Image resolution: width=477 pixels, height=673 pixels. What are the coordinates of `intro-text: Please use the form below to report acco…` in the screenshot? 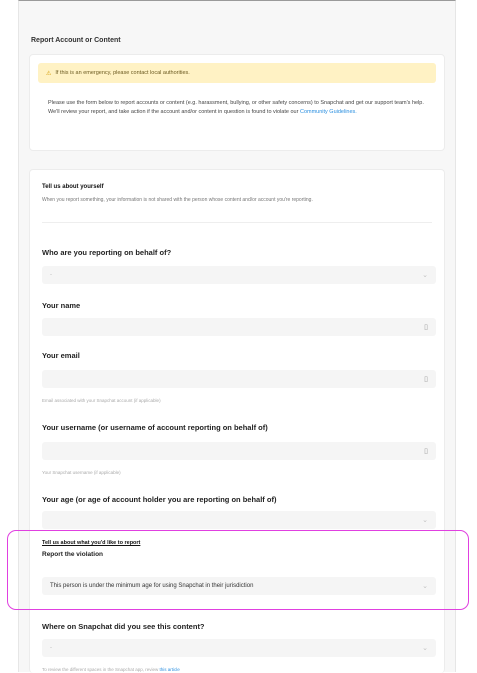 It's located at (236, 108).